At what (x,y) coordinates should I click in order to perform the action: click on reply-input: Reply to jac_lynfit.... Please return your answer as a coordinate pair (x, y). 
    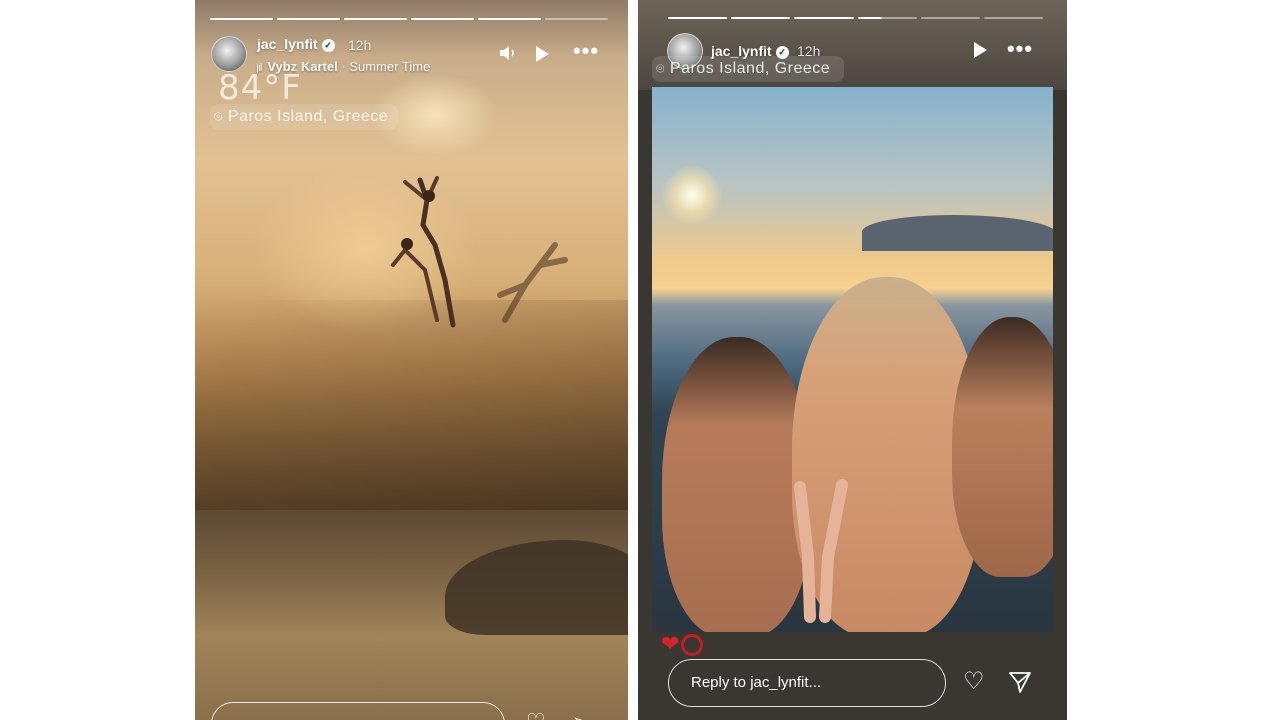
    Looking at the image, I should click on (807, 683).